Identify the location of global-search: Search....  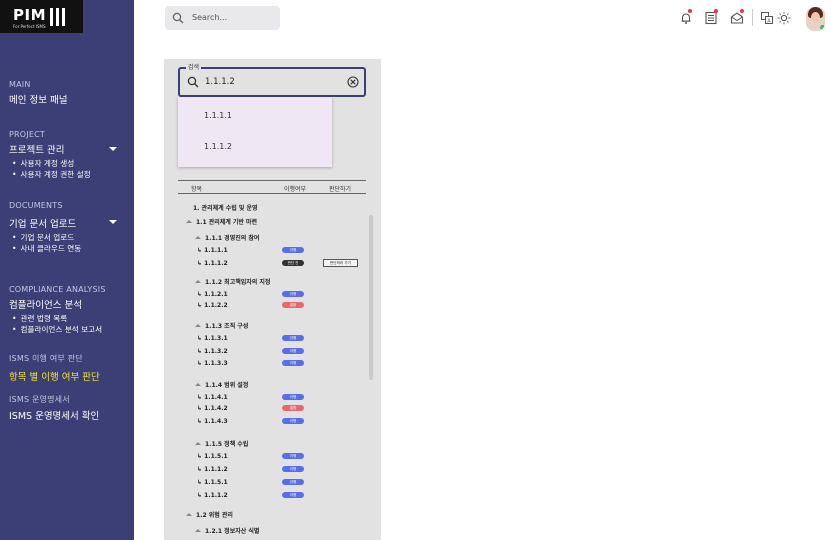
(222, 18).